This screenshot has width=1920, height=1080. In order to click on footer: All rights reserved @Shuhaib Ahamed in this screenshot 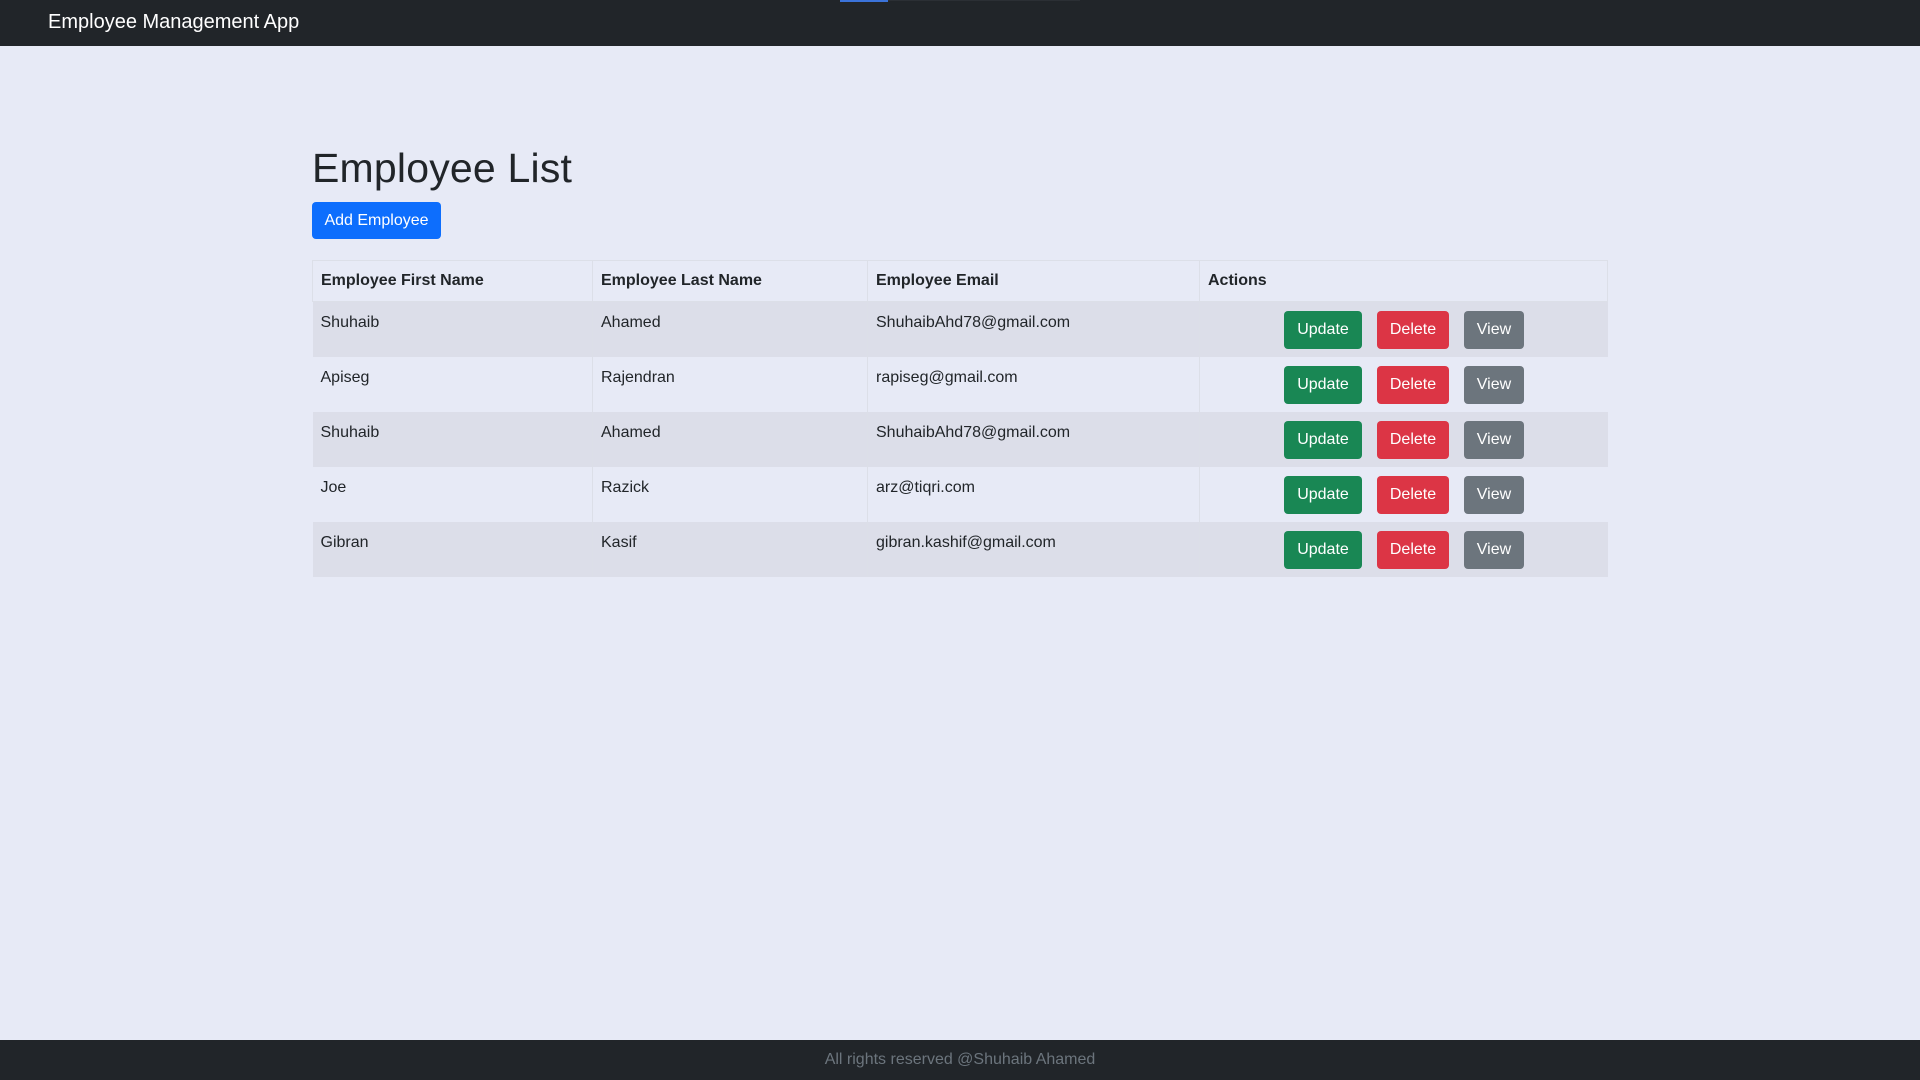, I will do `click(960, 1060)`.